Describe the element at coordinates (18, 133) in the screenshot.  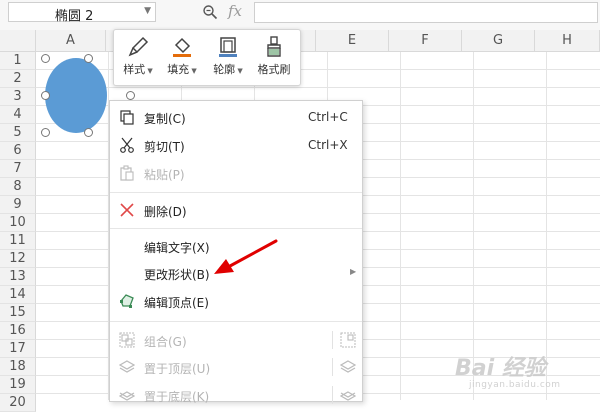
I see `row-header-5: 5` at that location.